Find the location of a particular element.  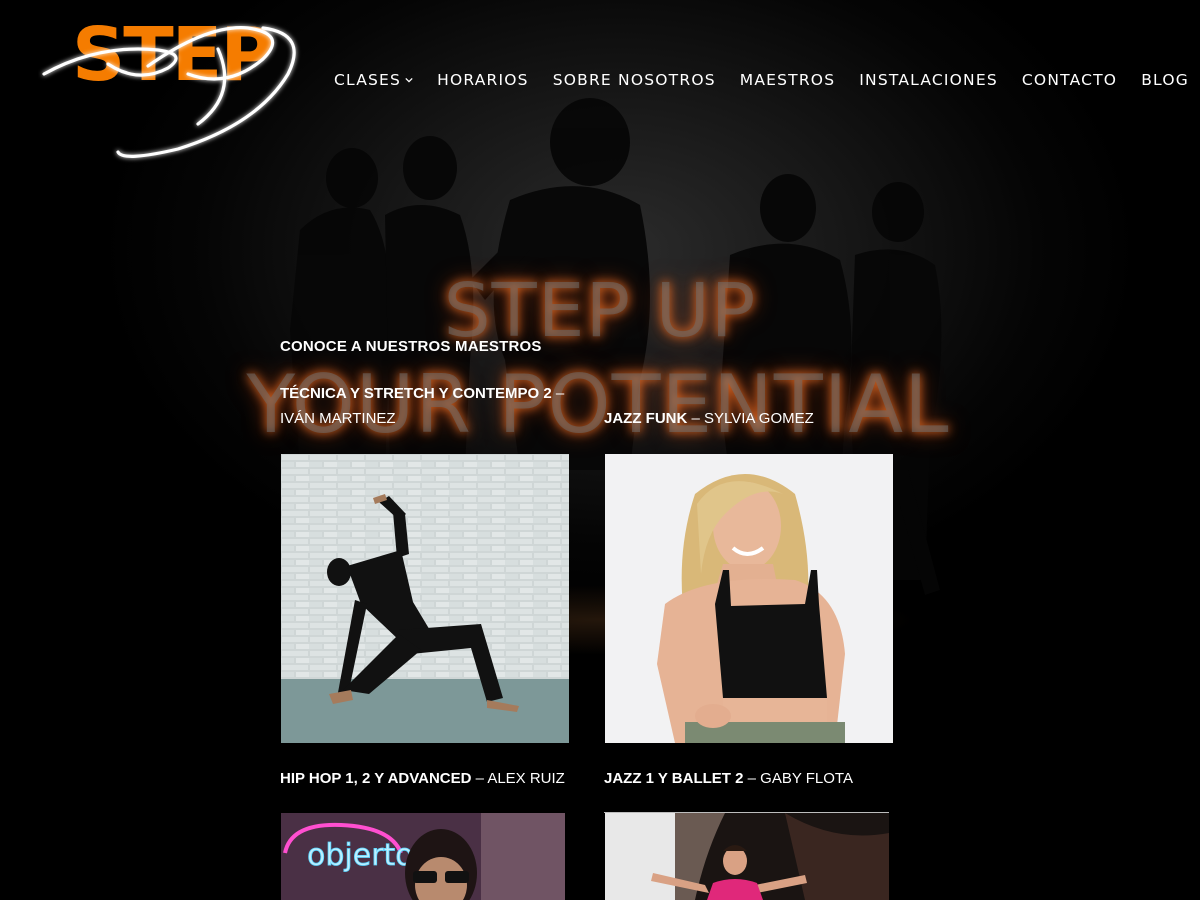

nav-item-horarios: HORARIOS is located at coordinates (483, 80).